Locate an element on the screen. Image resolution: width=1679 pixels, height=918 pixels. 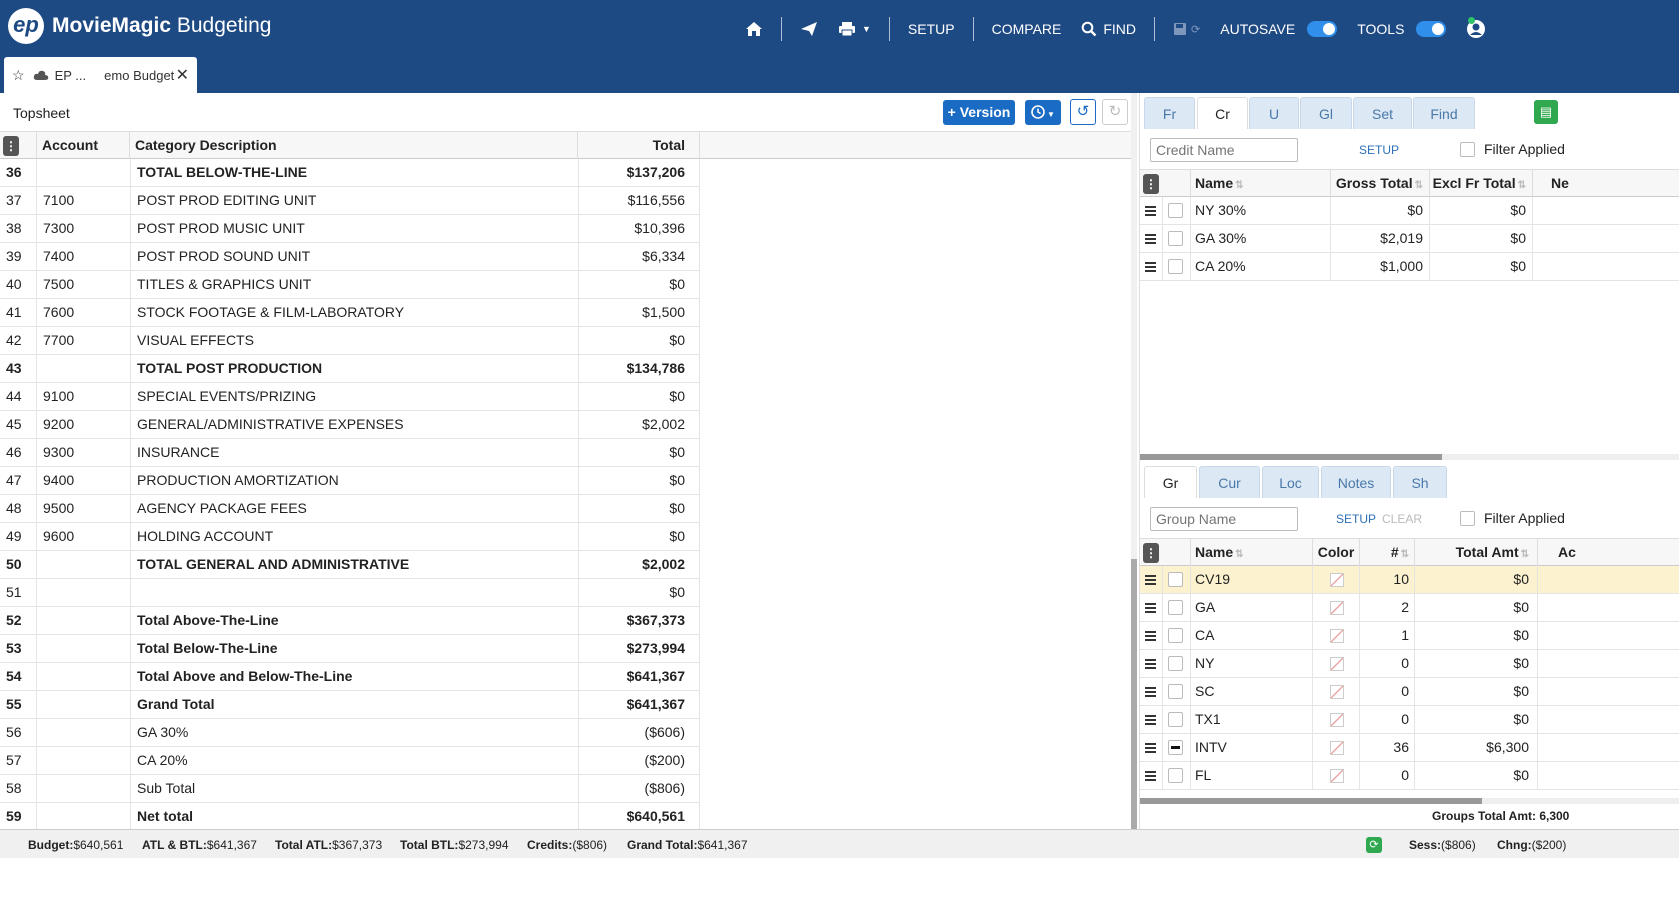
table-row: 43 TOTAL POST PRODUCTION $134,786 is located at coordinates (350, 369).